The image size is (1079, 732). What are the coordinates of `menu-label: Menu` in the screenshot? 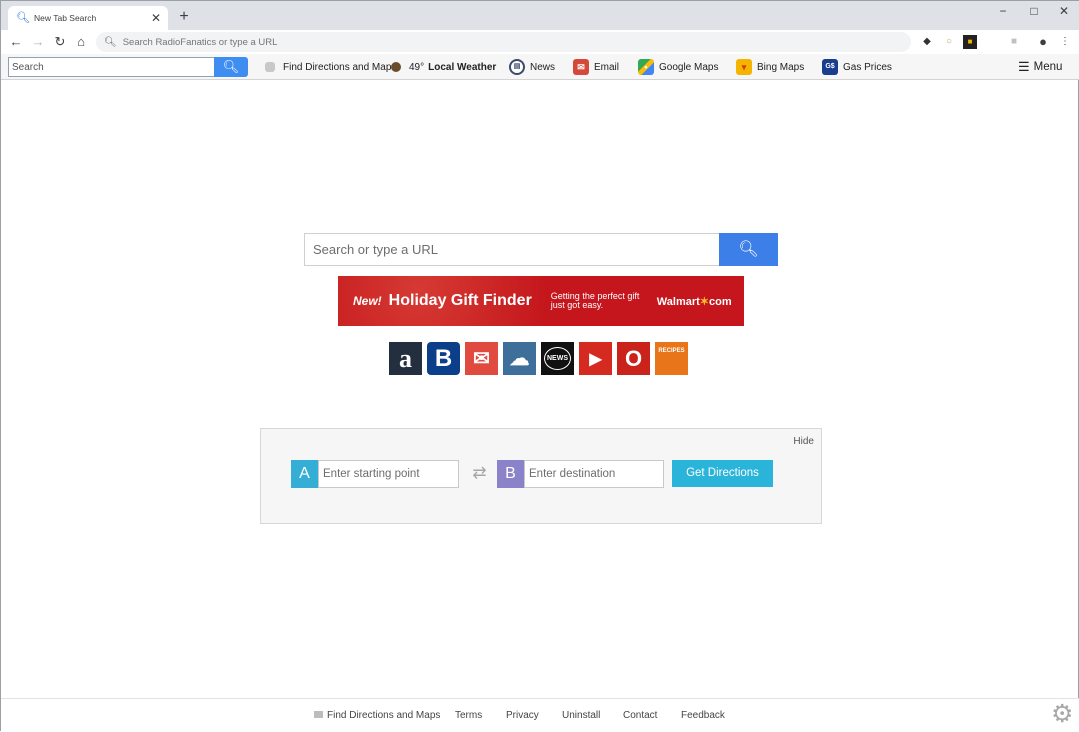 It's located at (1048, 67).